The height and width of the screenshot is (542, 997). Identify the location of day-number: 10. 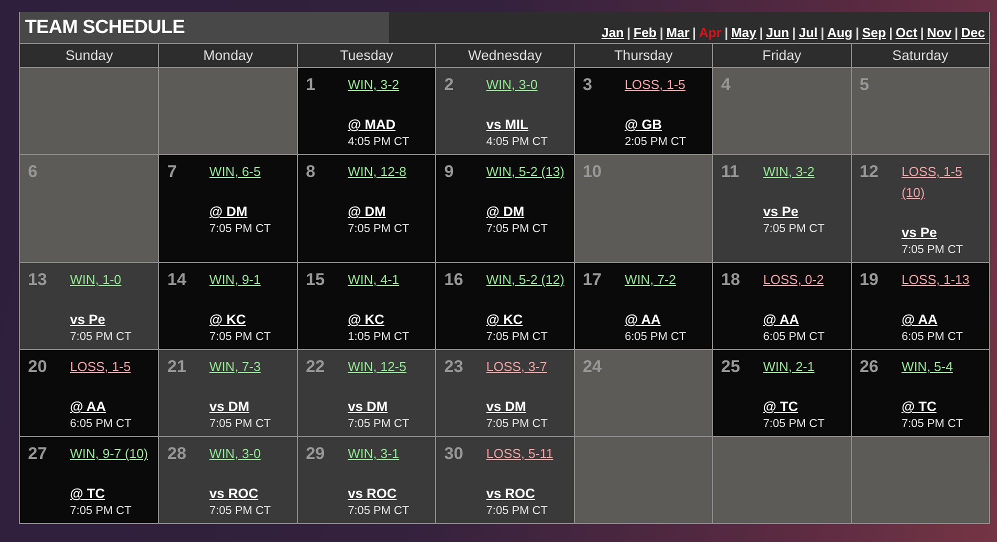
(592, 172).